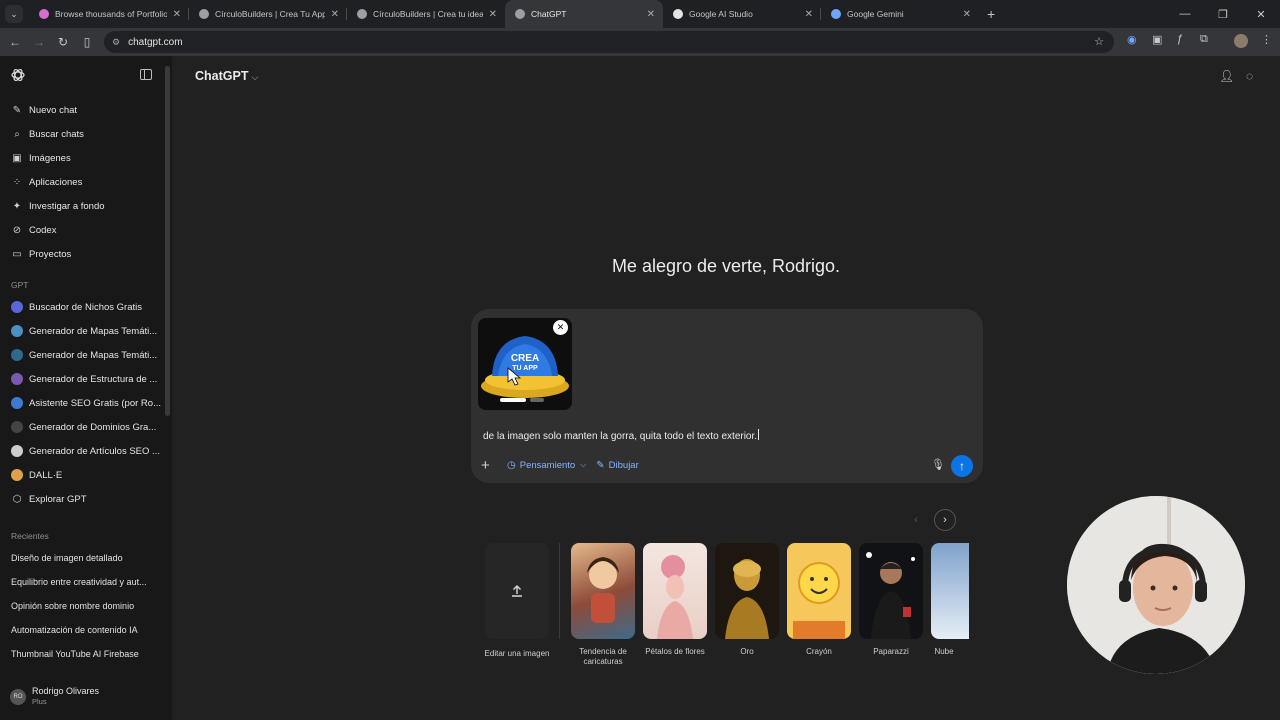 This screenshot has width=1280, height=720. What do you see at coordinates (603, 656) in the screenshot?
I see `style-card-label: Tendencia de caricaturas` at bounding box center [603, 656].